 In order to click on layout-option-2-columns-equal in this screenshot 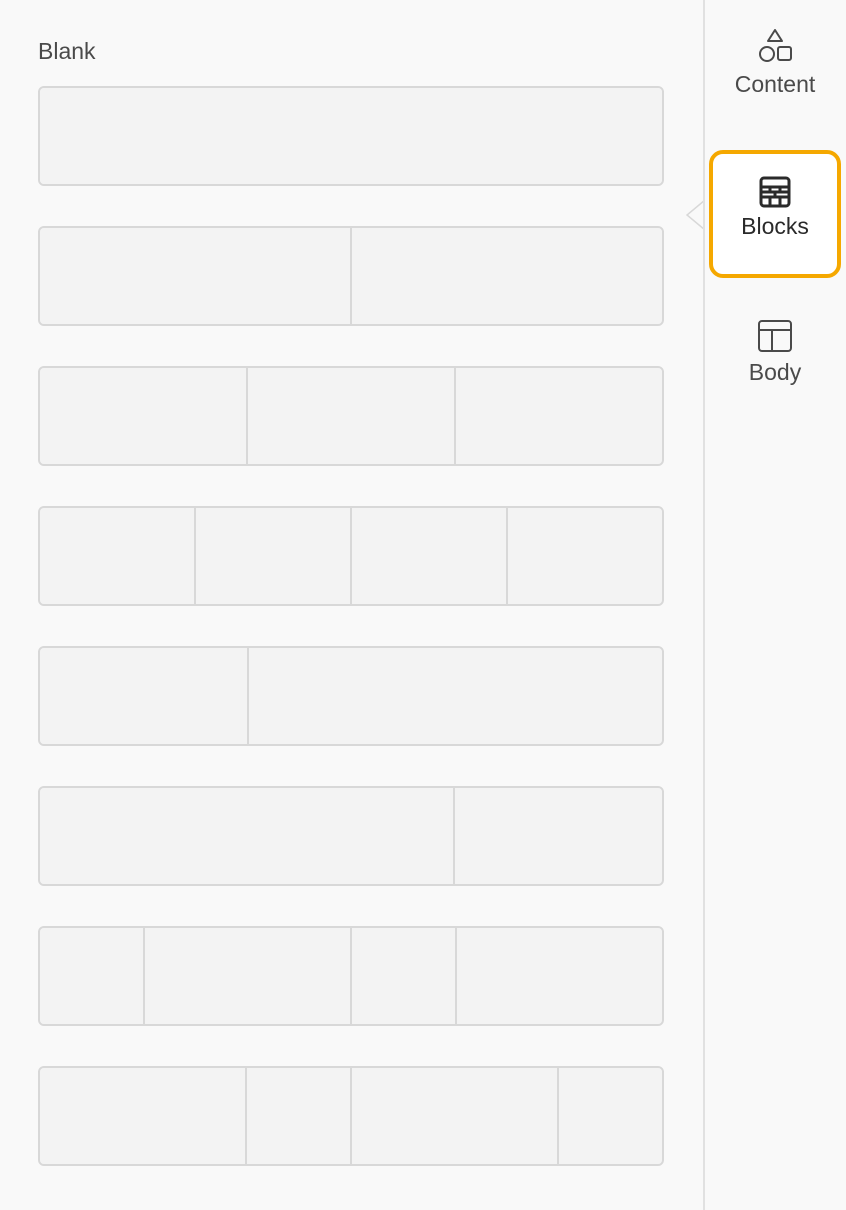, I will do `click(351, 276)`.